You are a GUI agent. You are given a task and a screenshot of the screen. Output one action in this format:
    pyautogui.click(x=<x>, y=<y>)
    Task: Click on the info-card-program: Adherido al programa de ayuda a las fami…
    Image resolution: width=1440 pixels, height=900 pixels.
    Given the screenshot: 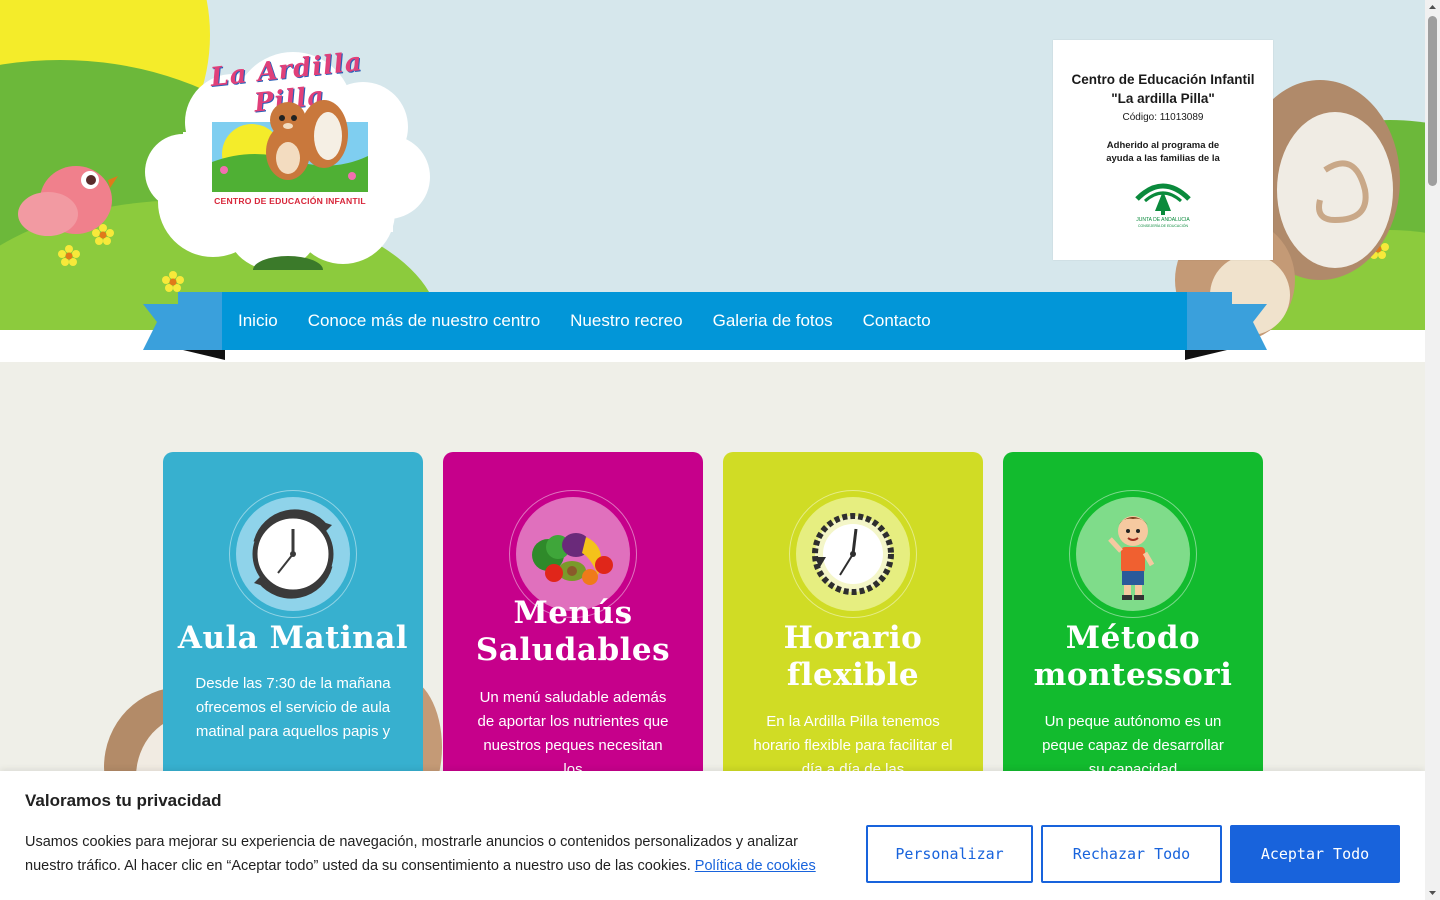 What is the action you would take?
    pyautogui.click(x=1163, y=152)
    